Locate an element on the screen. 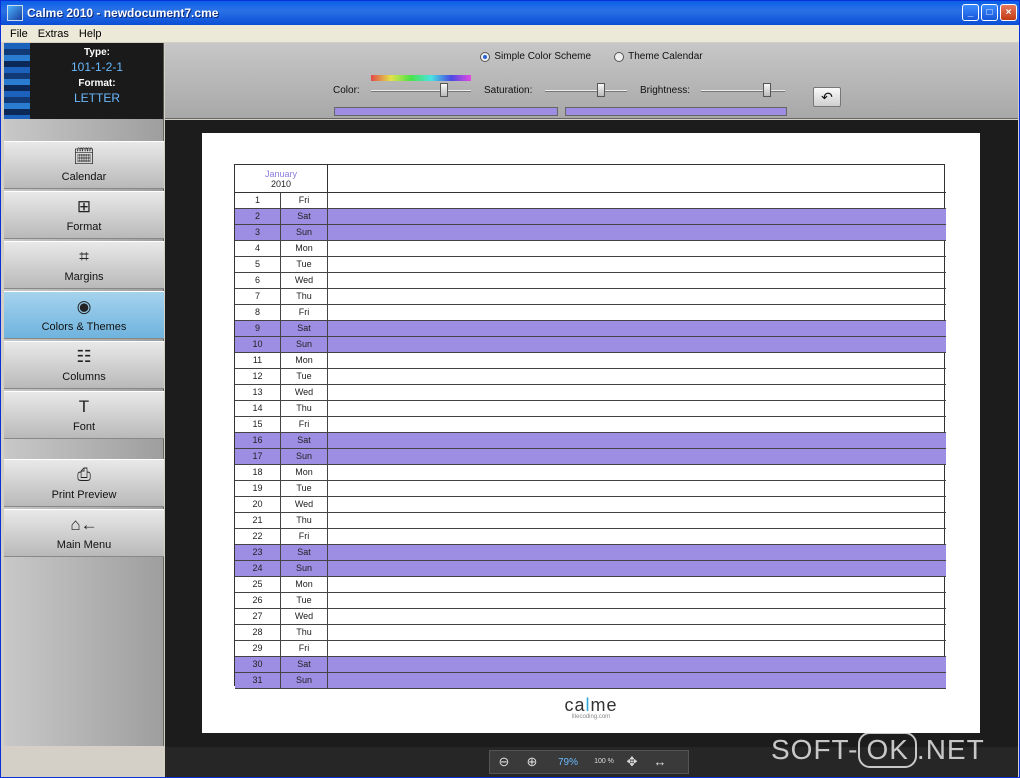 Image resolution: width=1020 pixels, height=778 pixels. watermark-part-3: .NET is located at coordinates (950, 749).